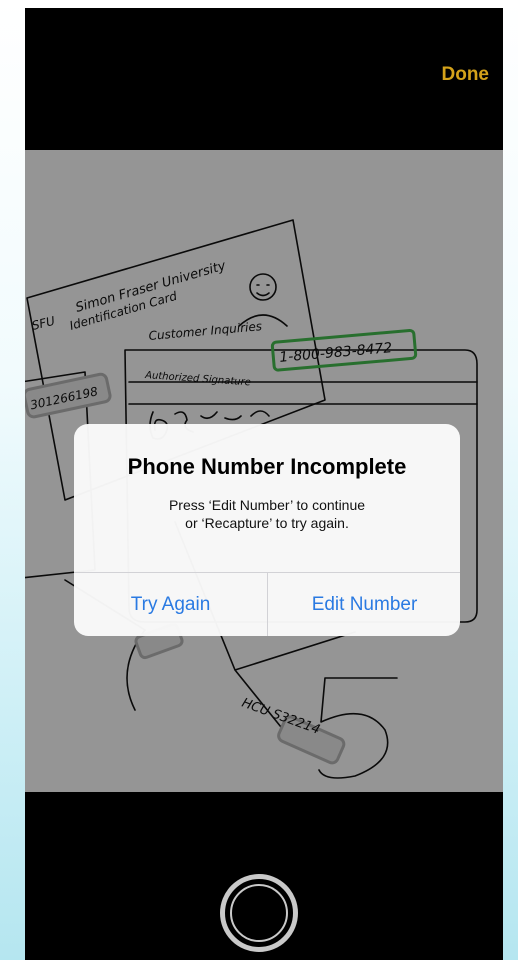 Image resolution: width=518 pixels, height=960 pixels. Describe the element at coordinates (259, 913) in the screenshot. I see `shutter-button` at that location.